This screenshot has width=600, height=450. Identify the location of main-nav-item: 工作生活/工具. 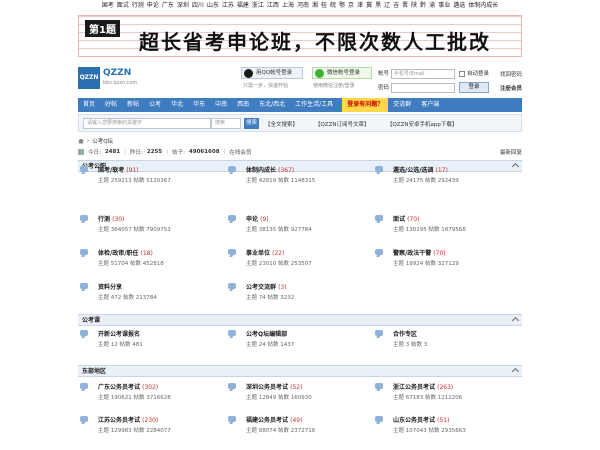
(314, 105).